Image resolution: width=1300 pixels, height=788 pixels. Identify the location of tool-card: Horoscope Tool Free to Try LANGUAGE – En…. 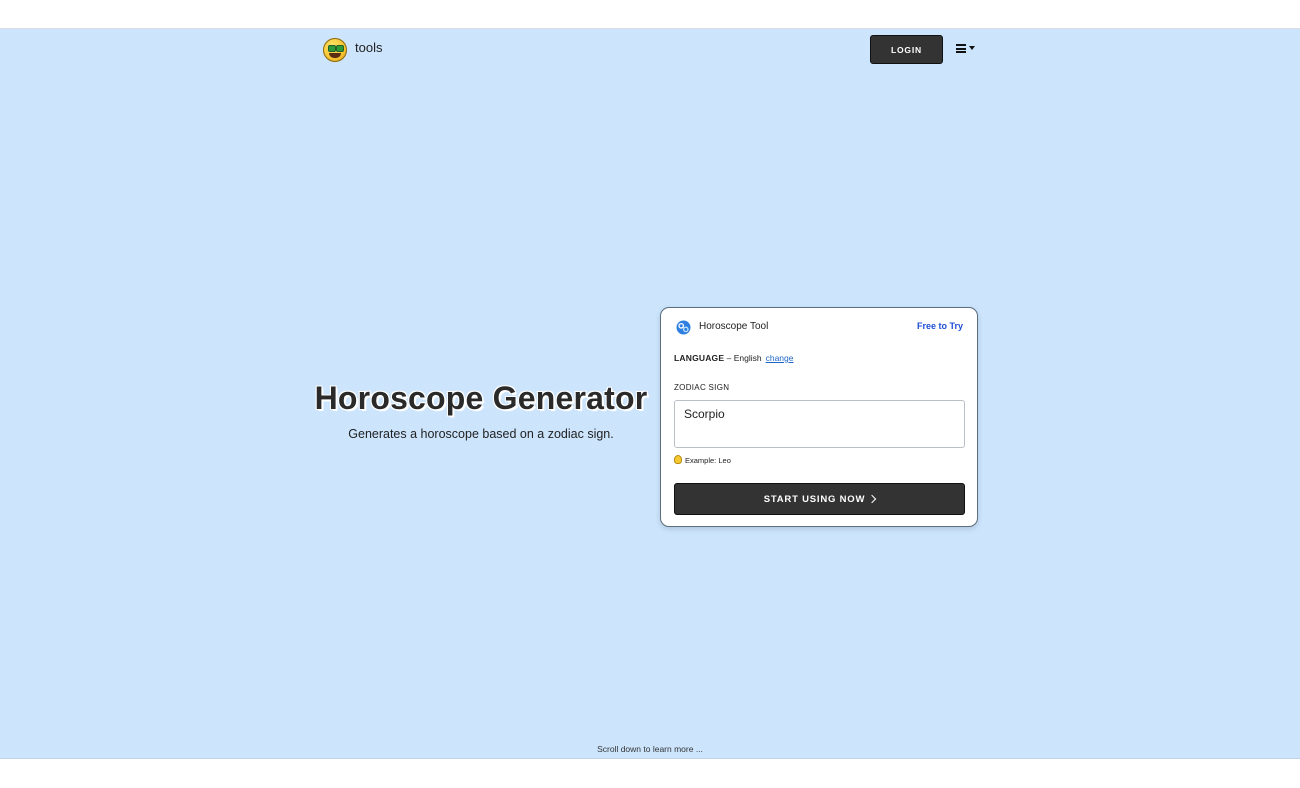
(819, 417).